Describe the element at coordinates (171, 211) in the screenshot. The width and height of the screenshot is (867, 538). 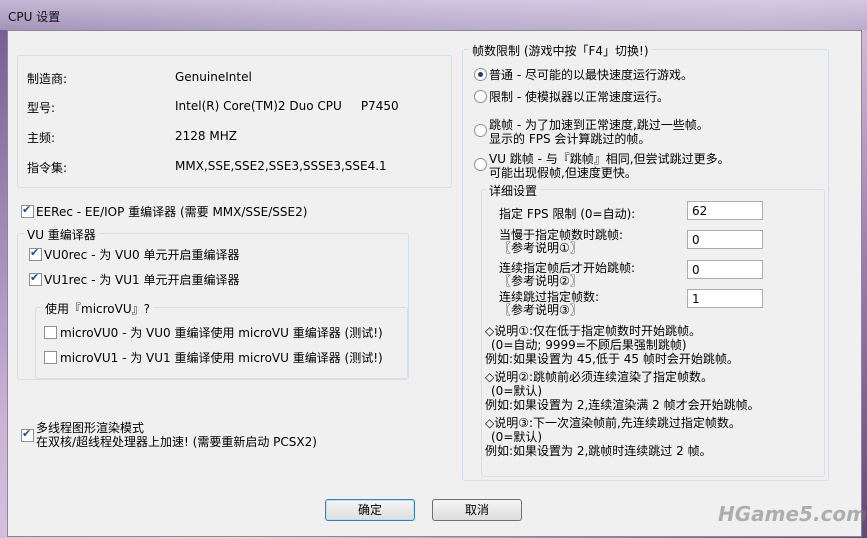
I see `eerec-label: EERec - EE/IOP 重编译器 (需要 MMX/SSE/SSE2)` at that location.